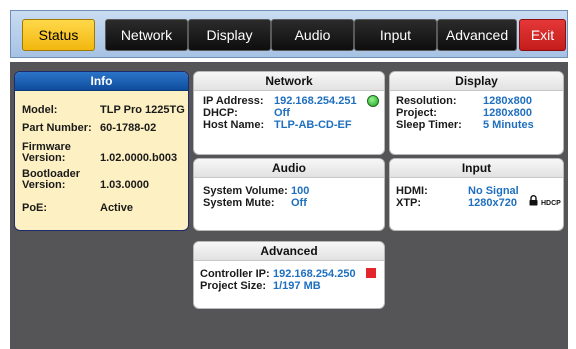 The height and width of the screenshot is (349, 576). I want to click on dhcp-label: DHCP:, so click(220, 113).